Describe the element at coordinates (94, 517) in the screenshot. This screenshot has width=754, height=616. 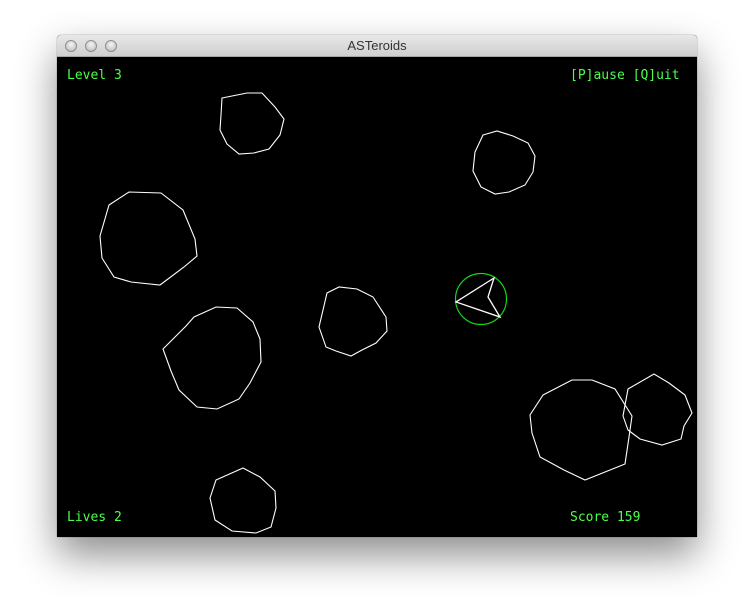
I see `lives-counter: Lives 2` at that location.